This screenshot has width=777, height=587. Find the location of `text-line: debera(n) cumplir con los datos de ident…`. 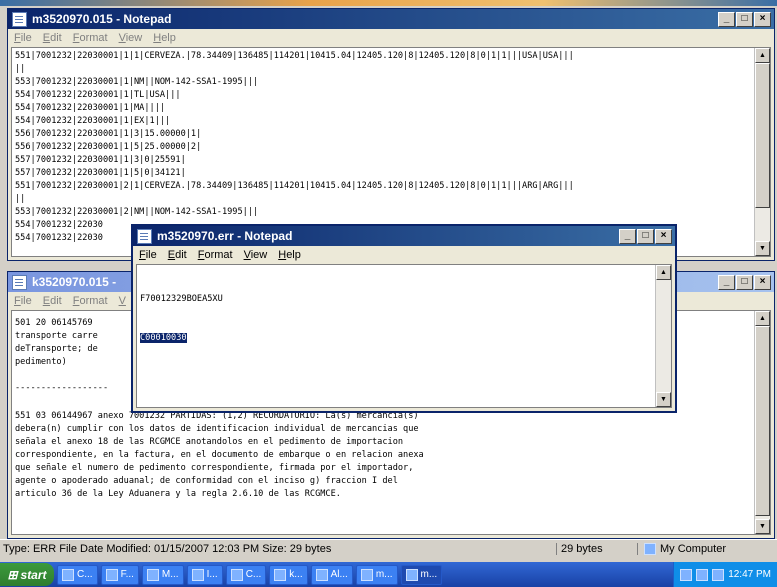

text-line: debera(n) cumplir con los datos de ident… is located at coordinates (217, 429).